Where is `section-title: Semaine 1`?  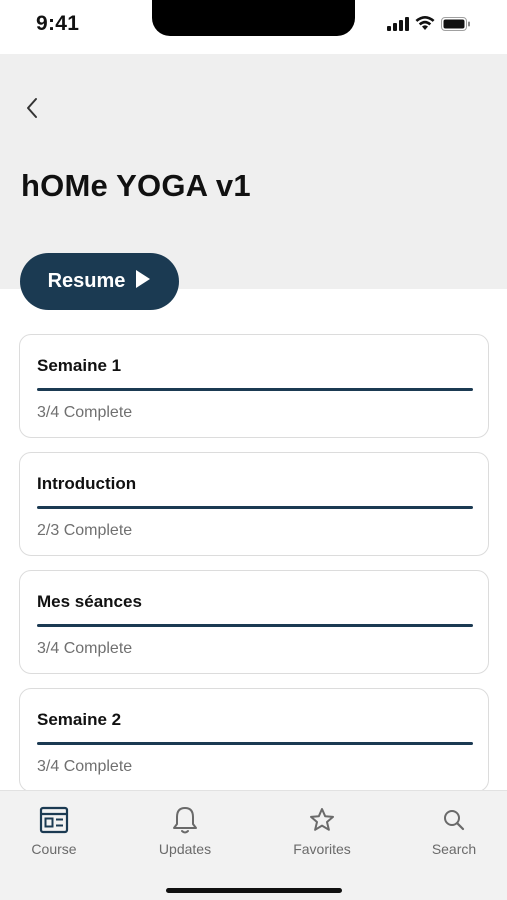 section-title: Semaine 1 is located at coordinates (79, 365).